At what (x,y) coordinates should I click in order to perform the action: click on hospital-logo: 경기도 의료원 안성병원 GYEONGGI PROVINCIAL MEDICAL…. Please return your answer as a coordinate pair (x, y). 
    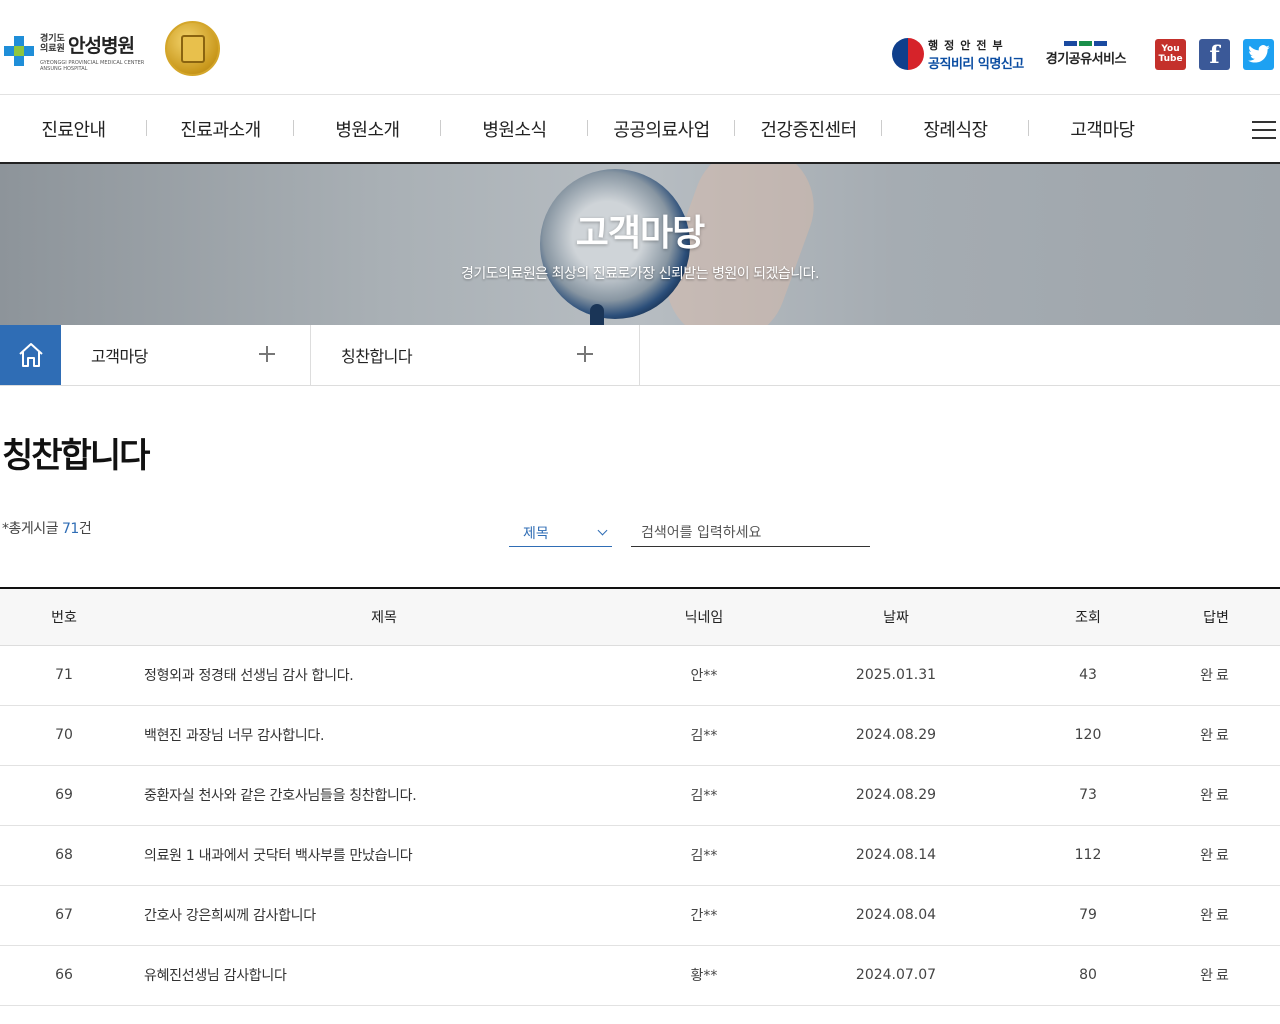
    Looking at the image, I should click on (77, 51).